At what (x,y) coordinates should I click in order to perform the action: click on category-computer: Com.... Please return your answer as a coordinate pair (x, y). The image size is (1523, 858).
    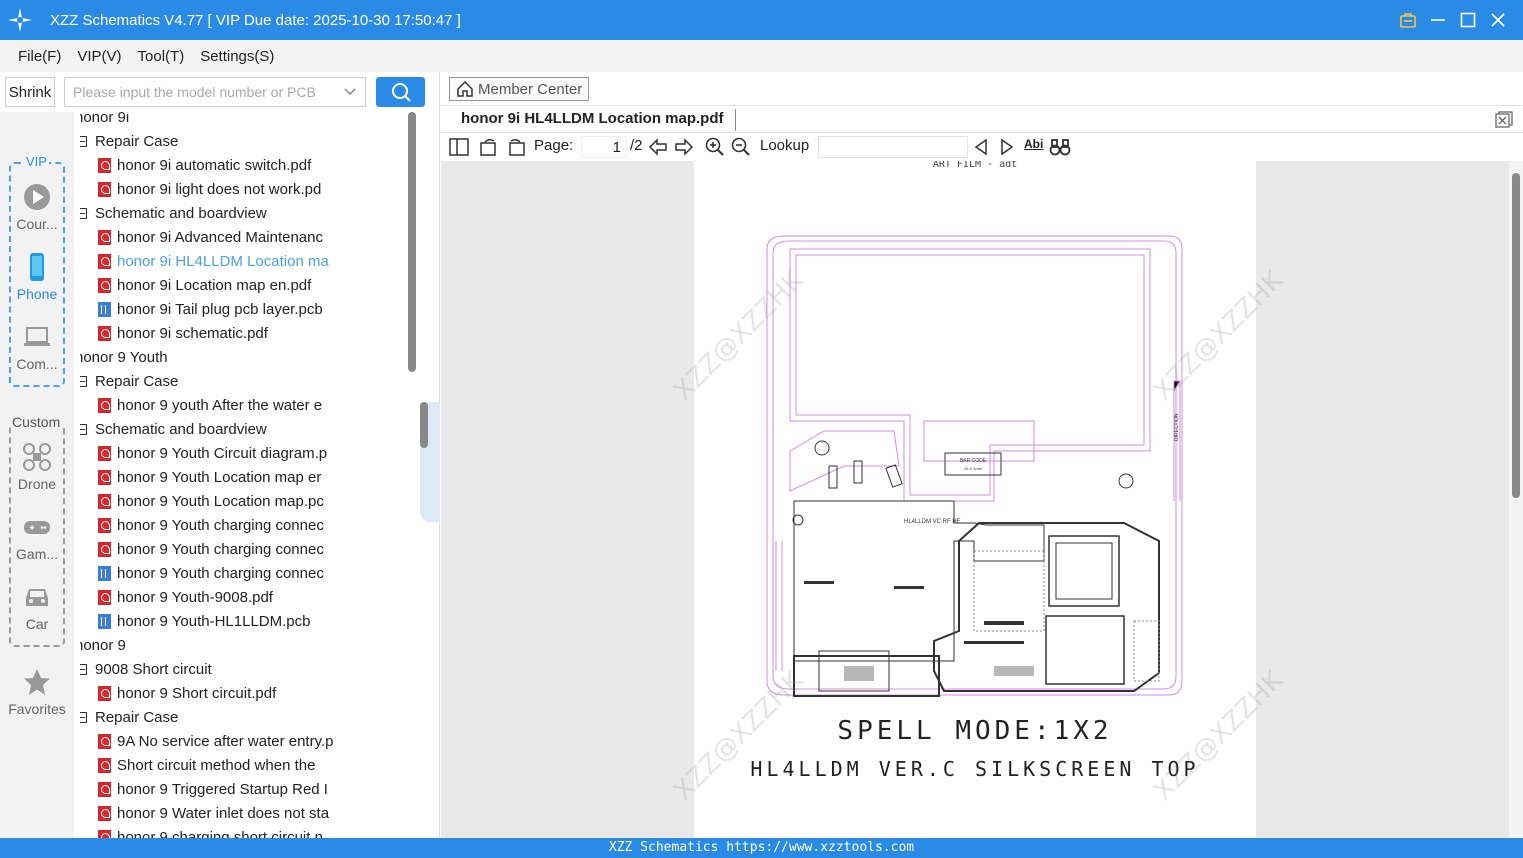
    Looking at the image, I should click on (37, 347).